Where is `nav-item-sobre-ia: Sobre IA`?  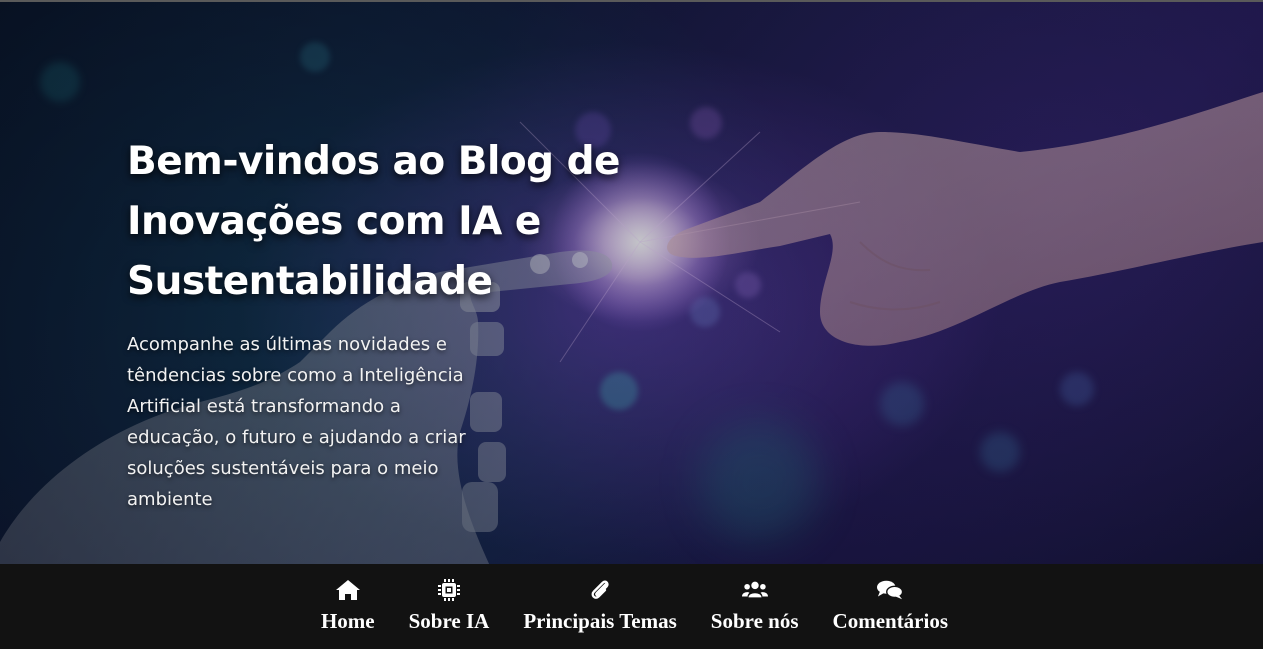 nav-item-sobre-ia: Sobre IA is located at coordinates (449, 598).